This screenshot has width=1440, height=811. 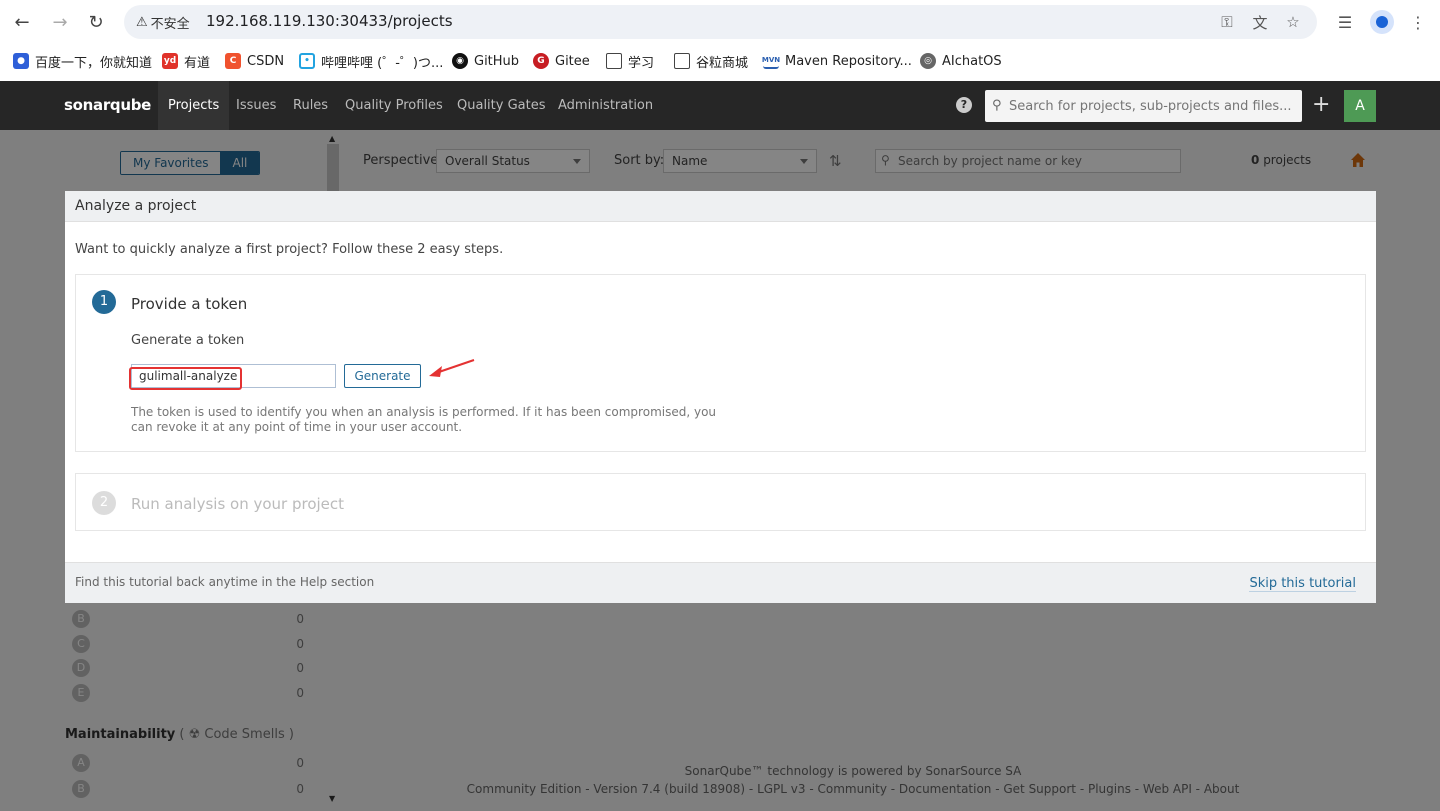 I want to click on back-icon: ←, so click(x=22, y=22).